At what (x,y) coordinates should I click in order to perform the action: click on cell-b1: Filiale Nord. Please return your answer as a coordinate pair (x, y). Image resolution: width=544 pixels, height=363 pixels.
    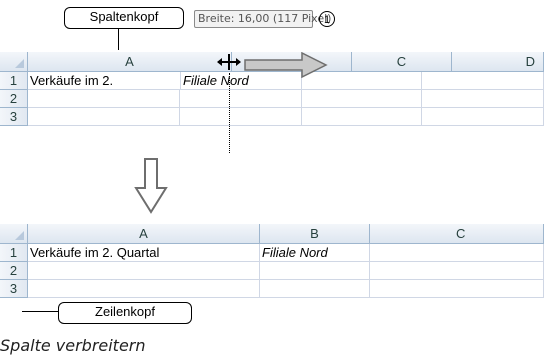
    Looking at the image, I should click on (315, 253).